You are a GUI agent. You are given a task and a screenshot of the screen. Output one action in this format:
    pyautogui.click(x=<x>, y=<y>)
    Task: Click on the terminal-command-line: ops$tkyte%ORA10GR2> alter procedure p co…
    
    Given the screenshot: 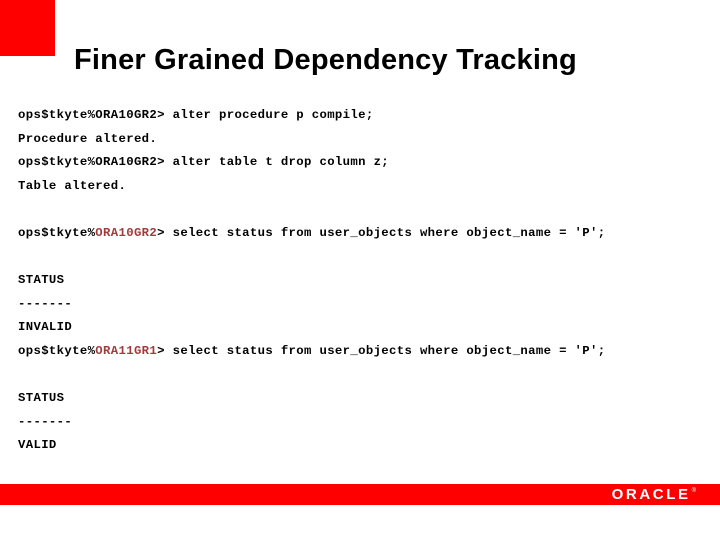 What is the action you would take?
    pyautogui.click(x=363, y=115)
    